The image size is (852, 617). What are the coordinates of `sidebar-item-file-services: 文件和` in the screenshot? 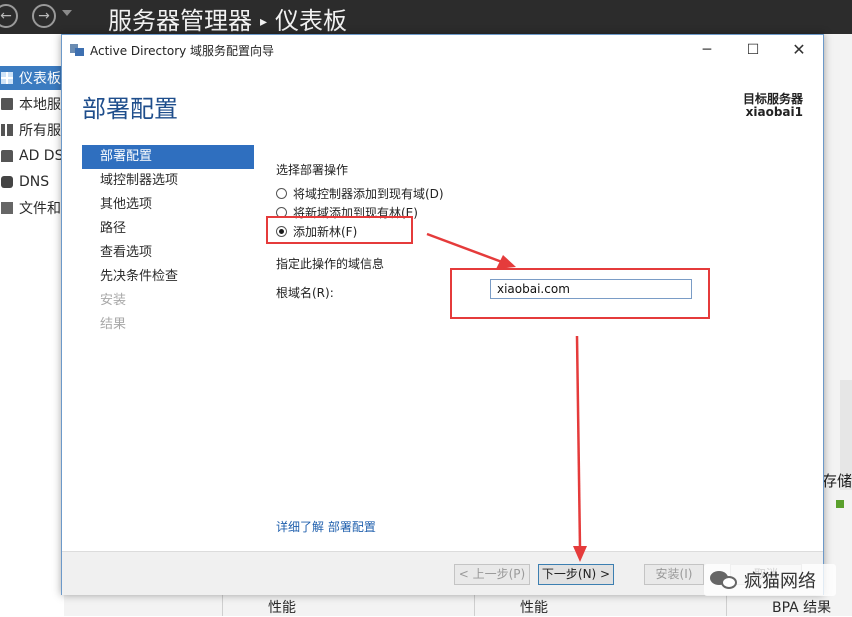 It's located at (32, 208).